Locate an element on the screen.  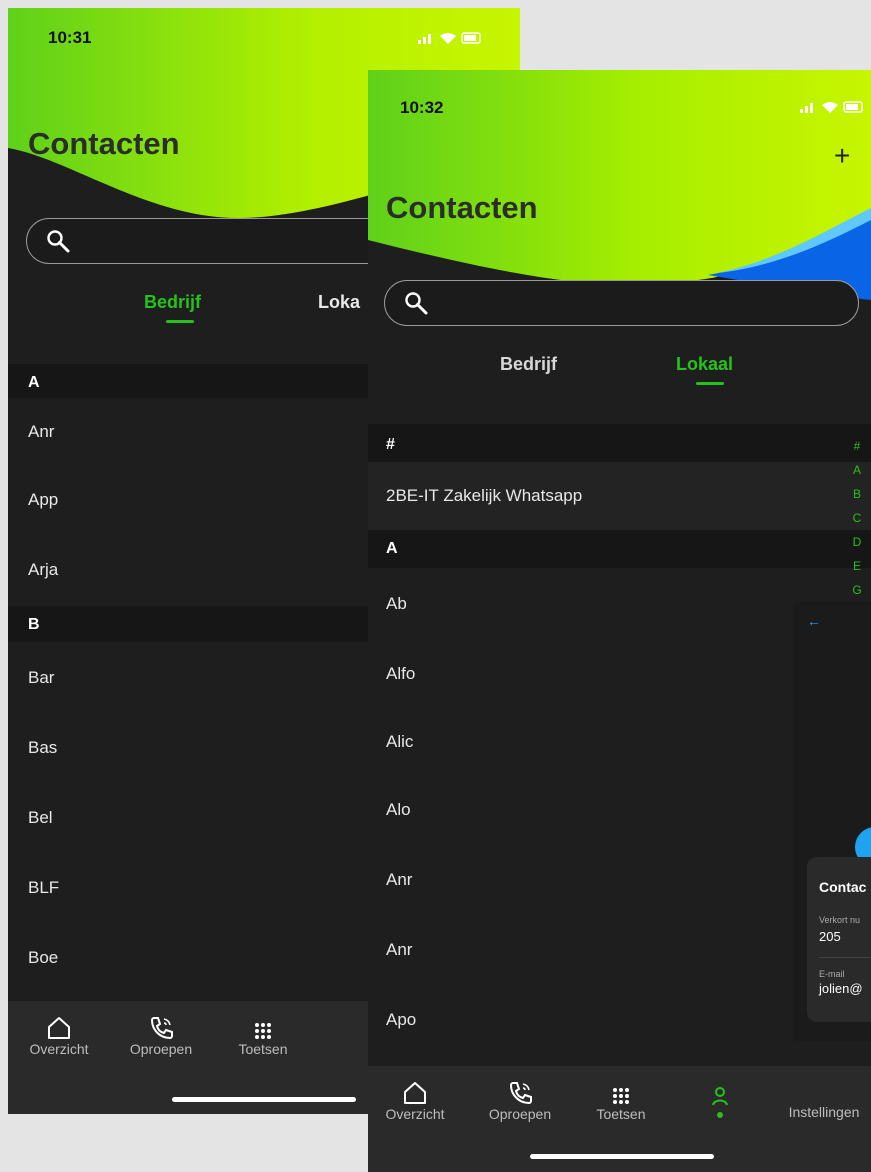
nav-contacten is located at coordinates (720, 1099).